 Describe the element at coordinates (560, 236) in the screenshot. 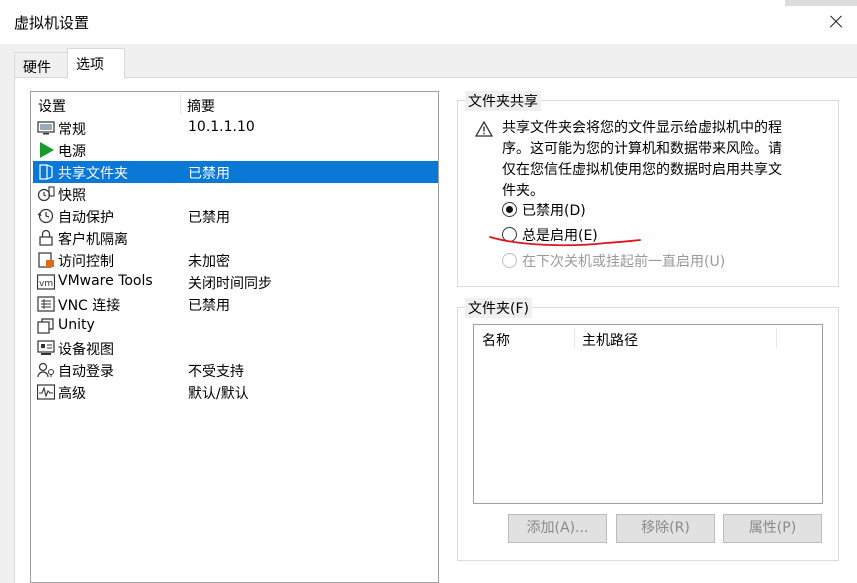

I see `radio-label: 总是启用(E)` at that location.